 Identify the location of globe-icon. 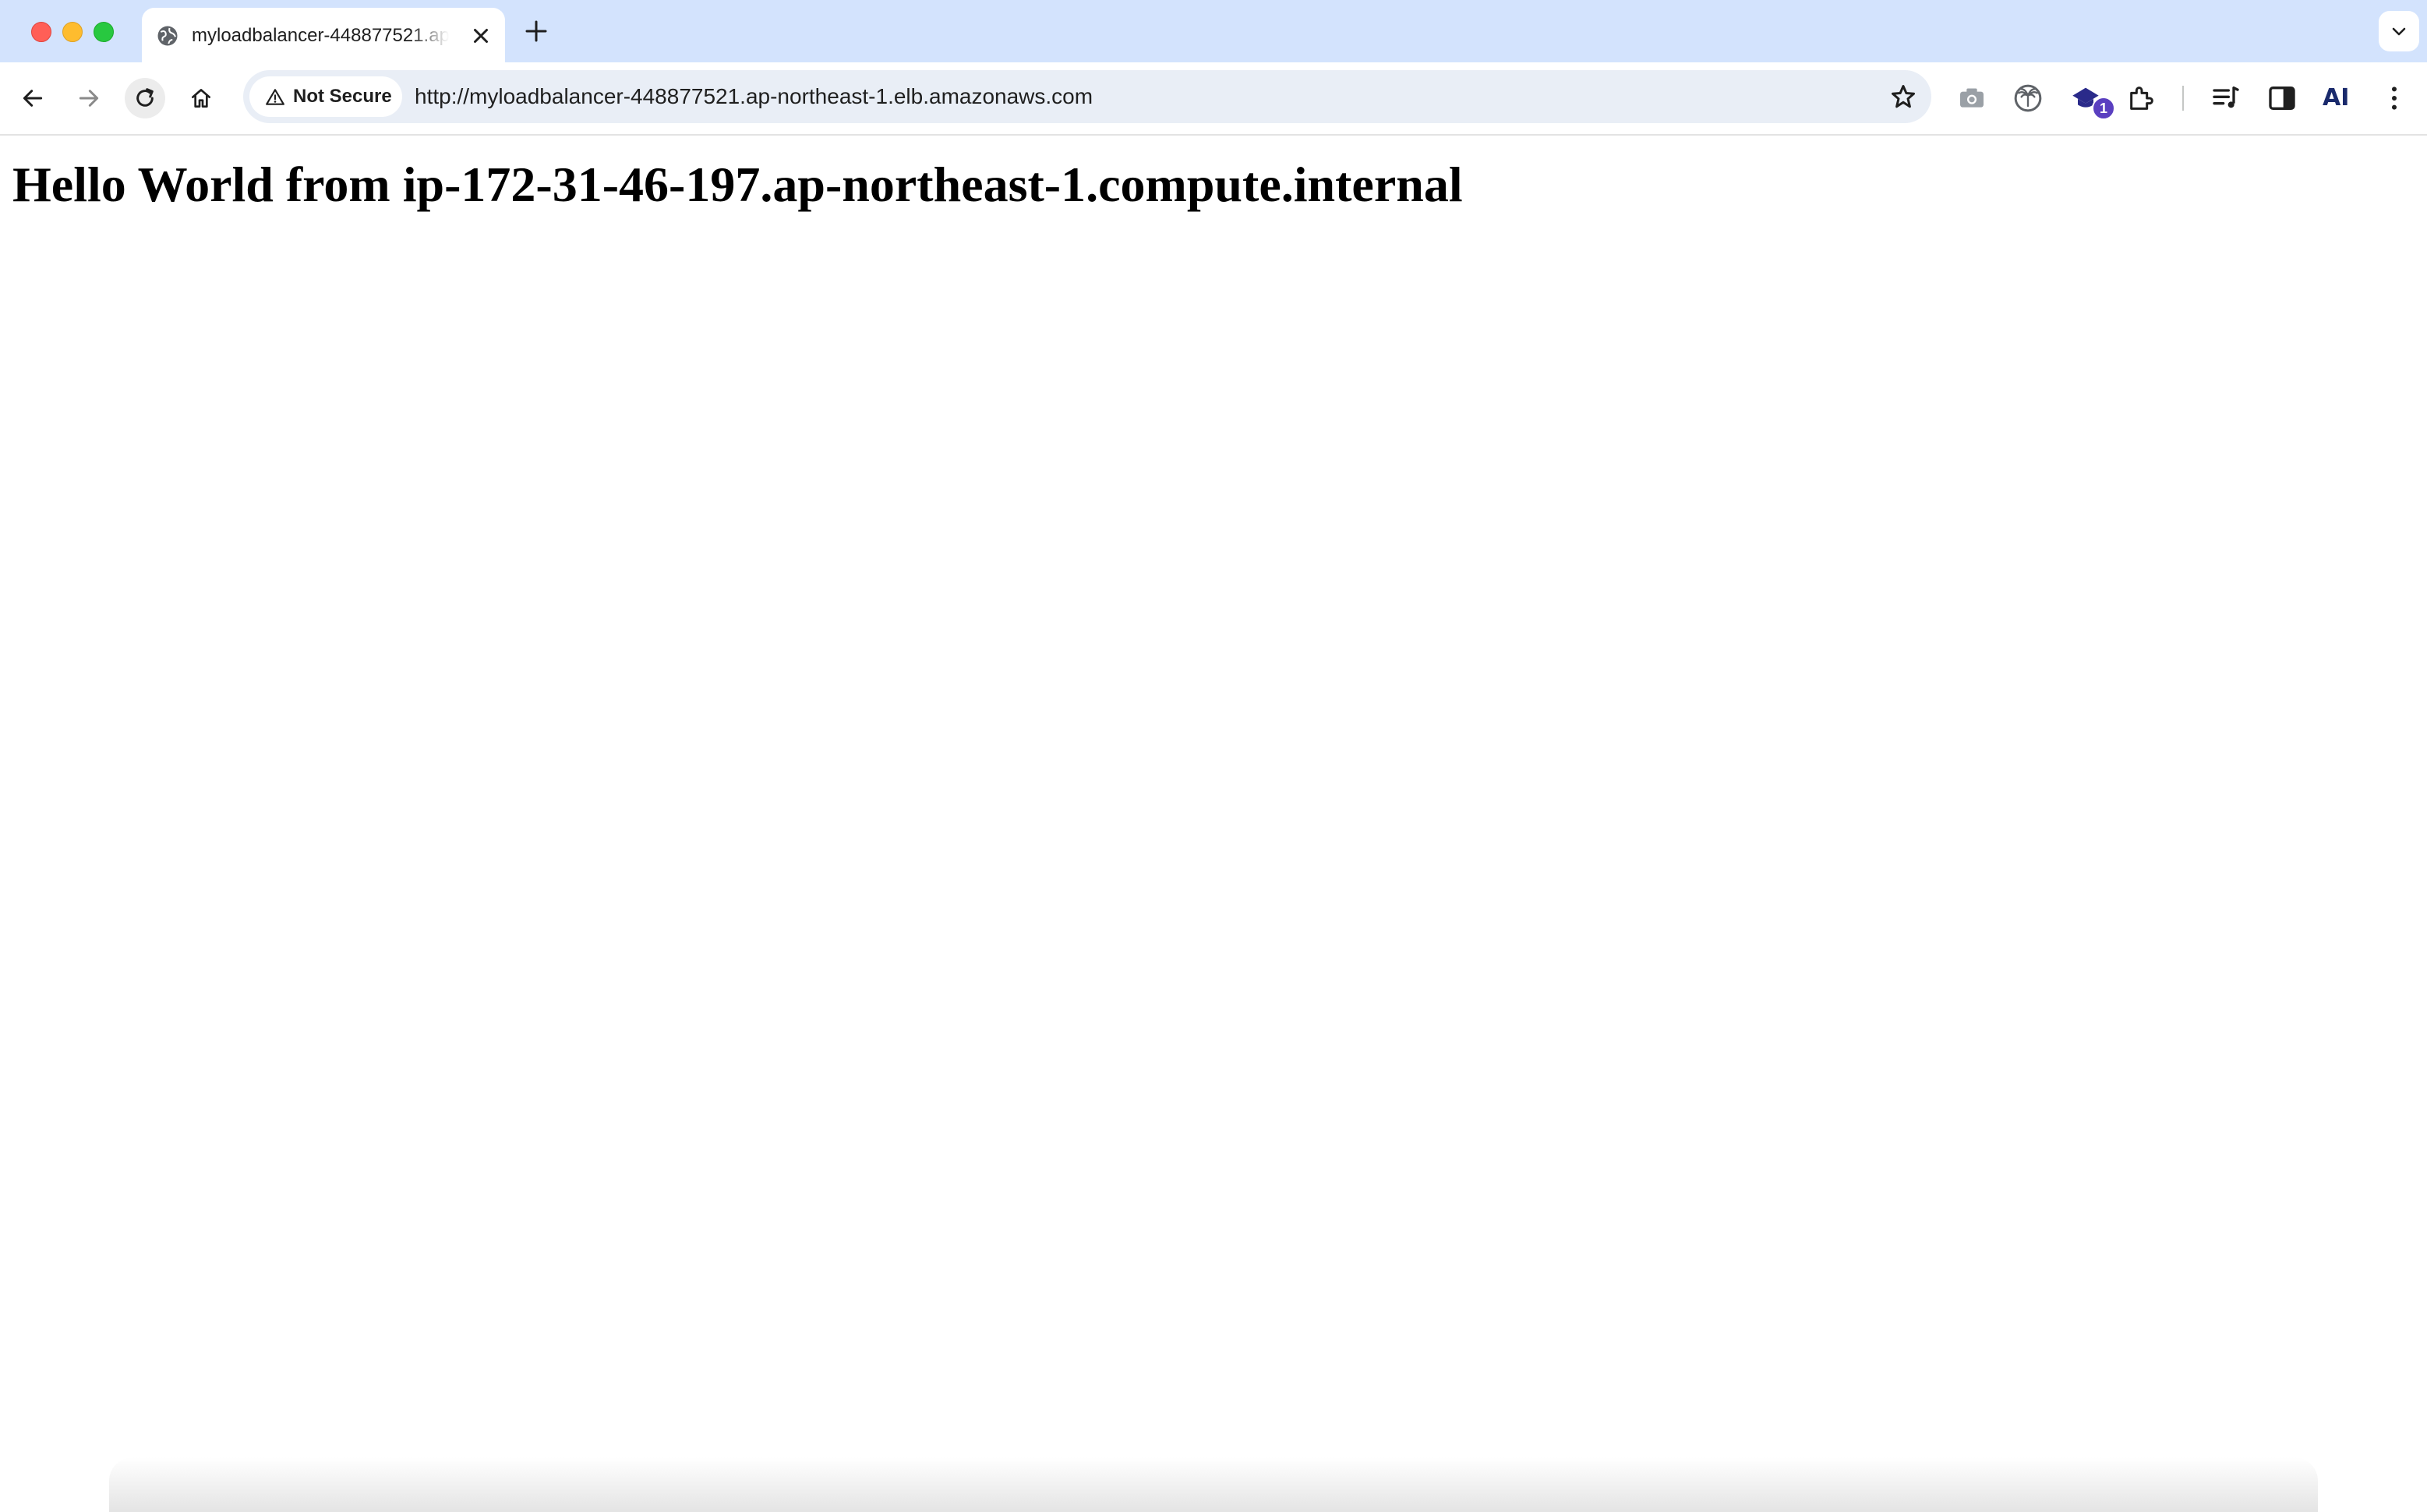
(167, 36).